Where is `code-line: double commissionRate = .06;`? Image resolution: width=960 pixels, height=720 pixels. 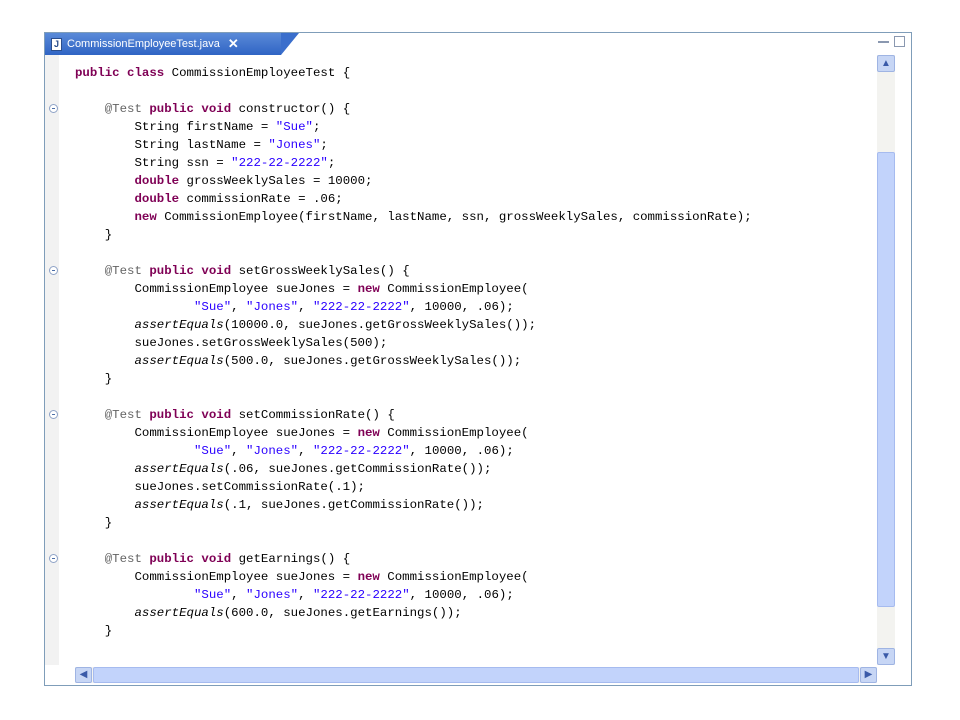
code-line: double commissionRate = .06; is located at coordinates (413, 199).